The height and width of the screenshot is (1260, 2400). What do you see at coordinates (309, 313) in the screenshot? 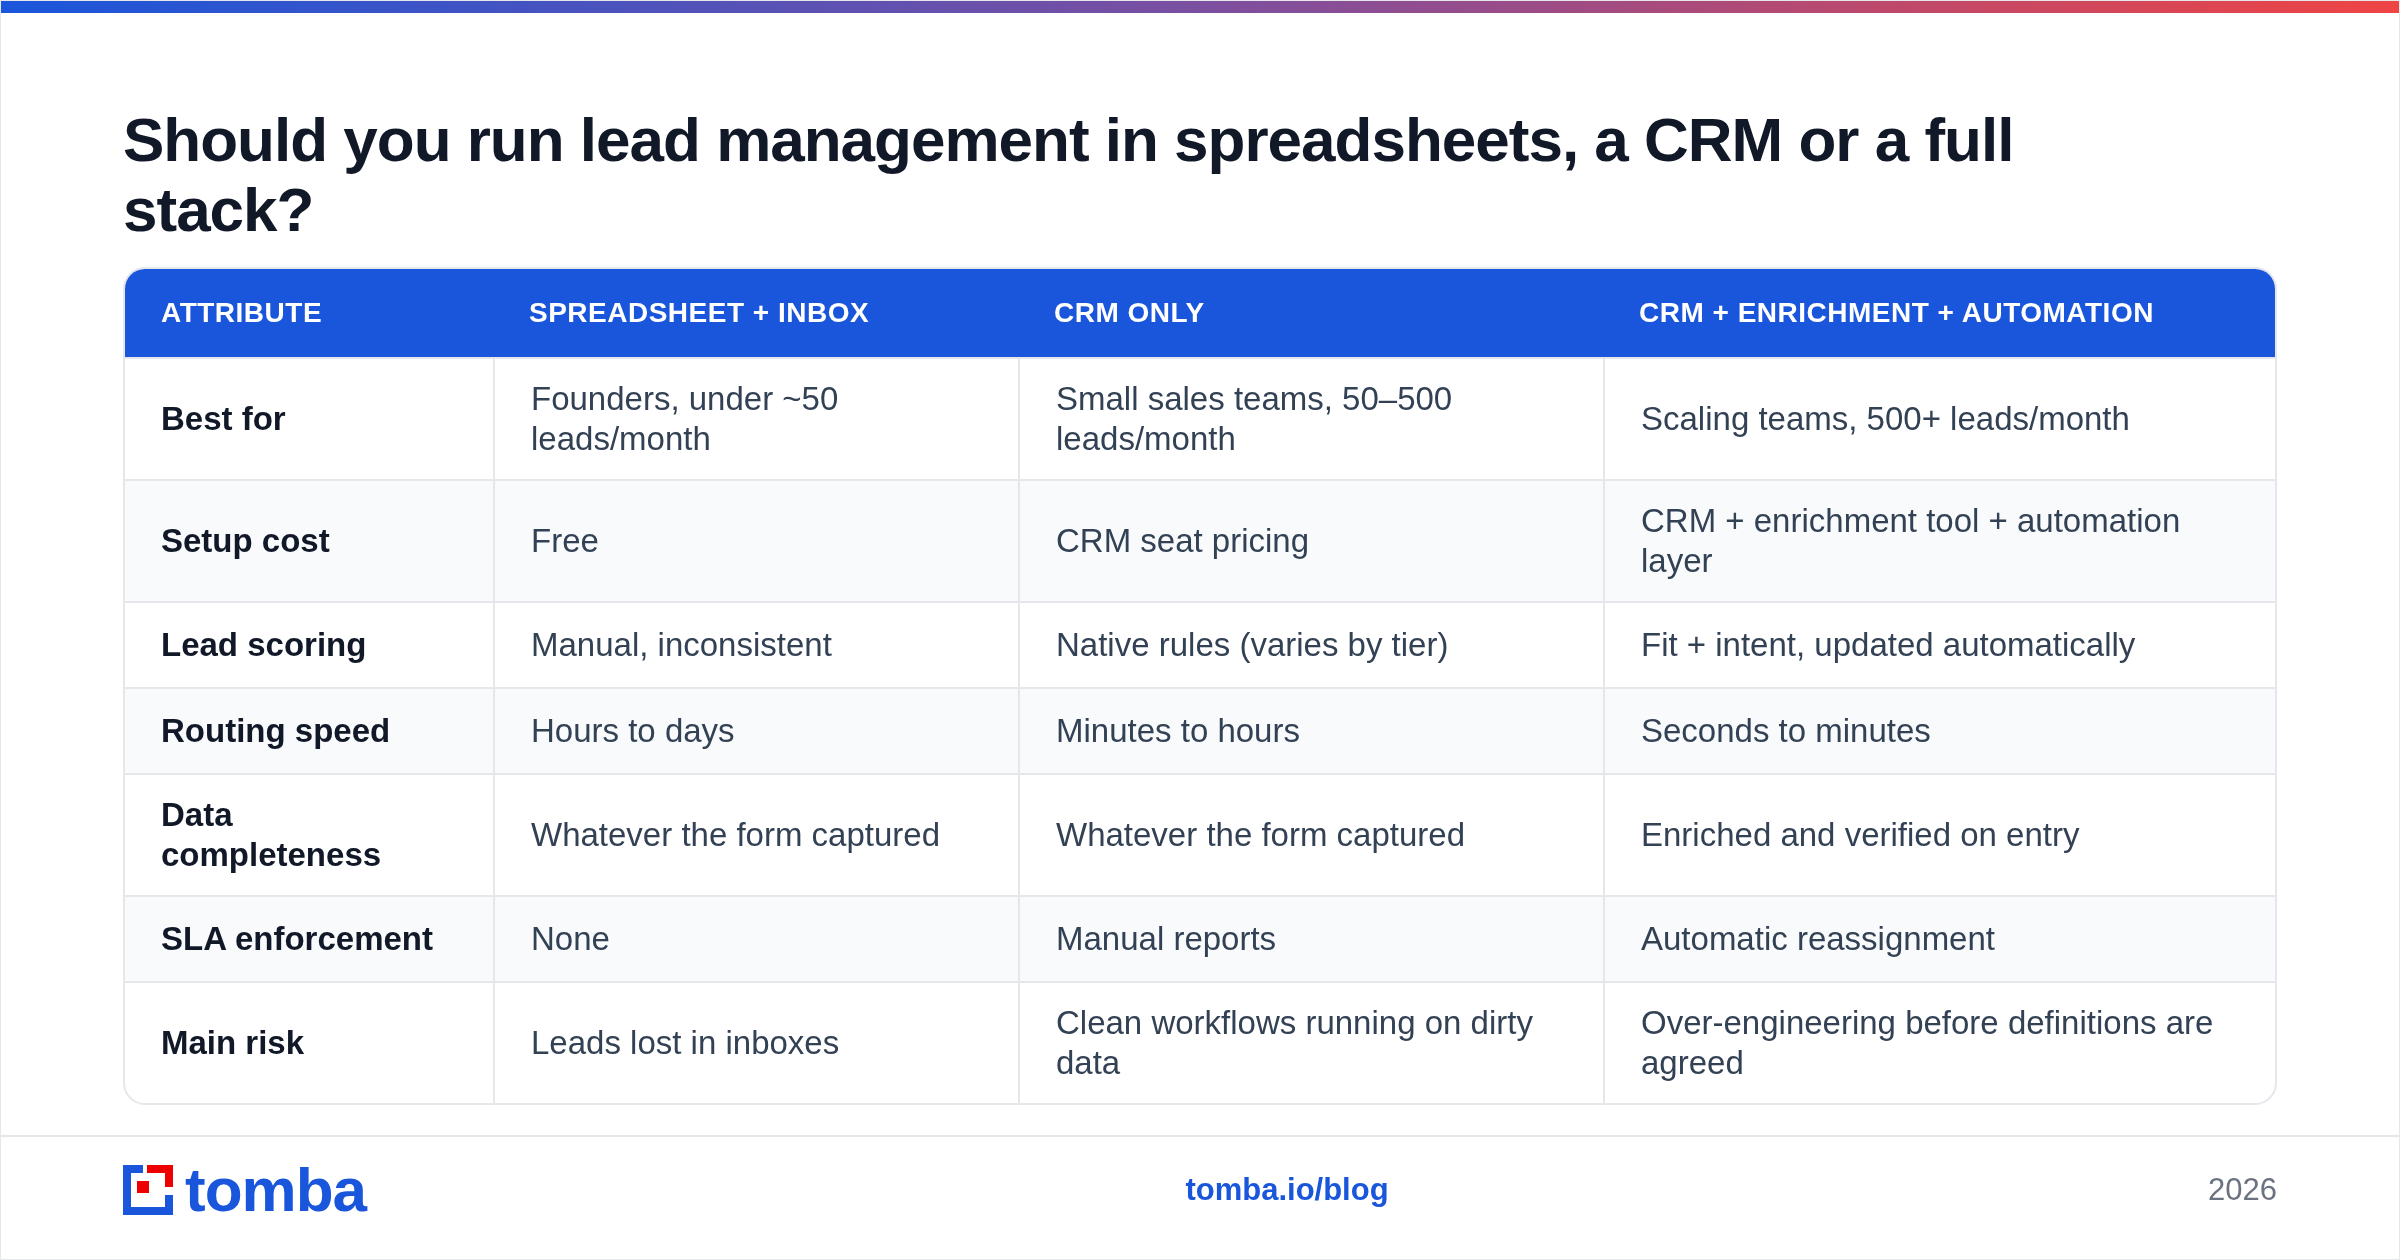
I see `column-header: ATTRIBUTE` at bounding box center [309, 313].